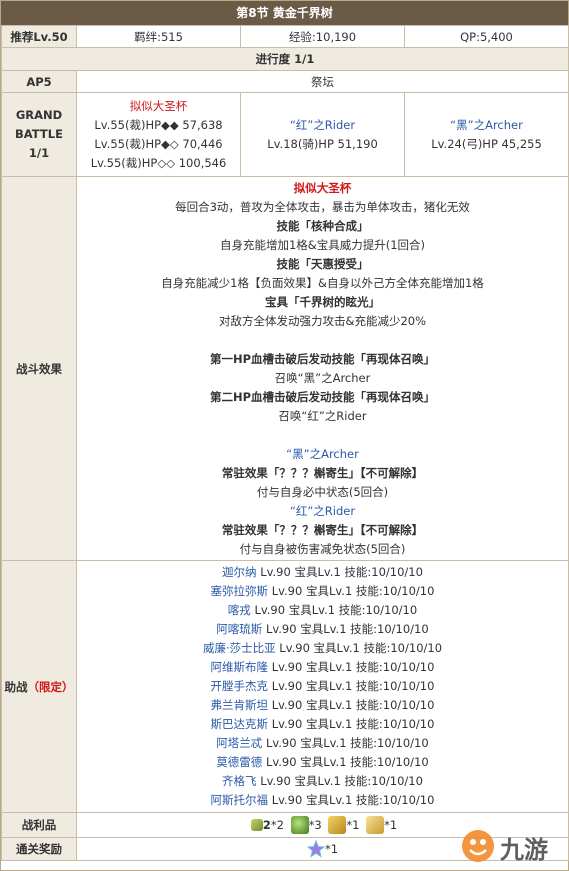 The image size is (569, 871). What do you see at coordinates (331, 848) in the screenshot?
I see `clear-reward-count: *1` at bounding box center [331, 848].